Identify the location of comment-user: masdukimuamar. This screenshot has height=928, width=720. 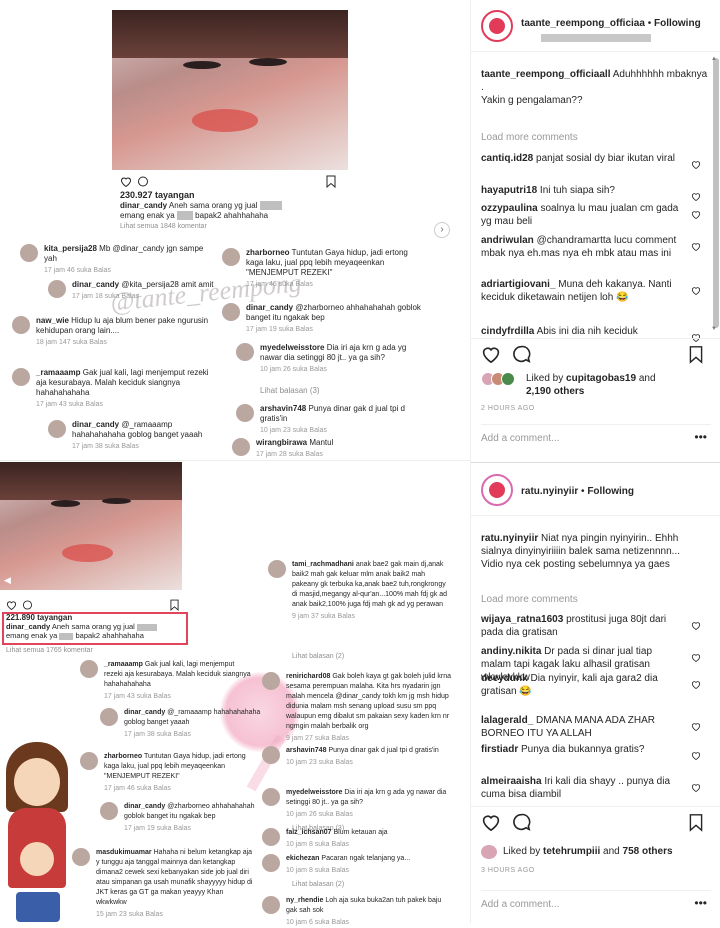
(124, 852).